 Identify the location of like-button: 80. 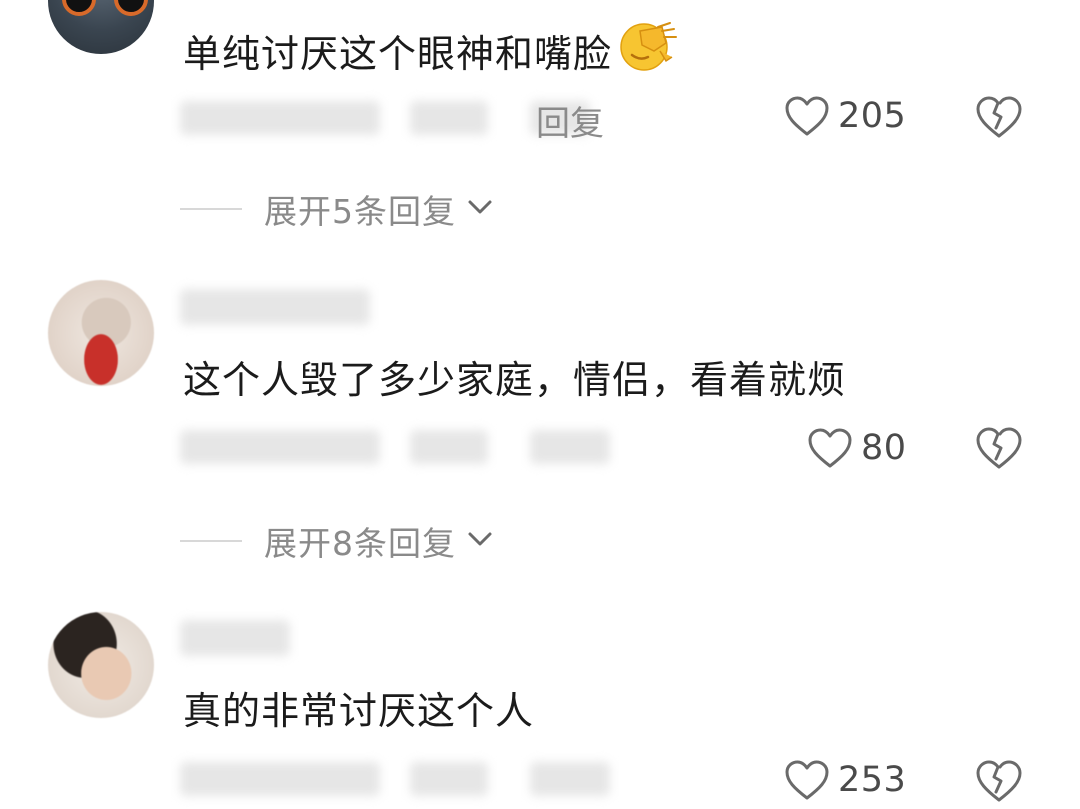
(857, 448).